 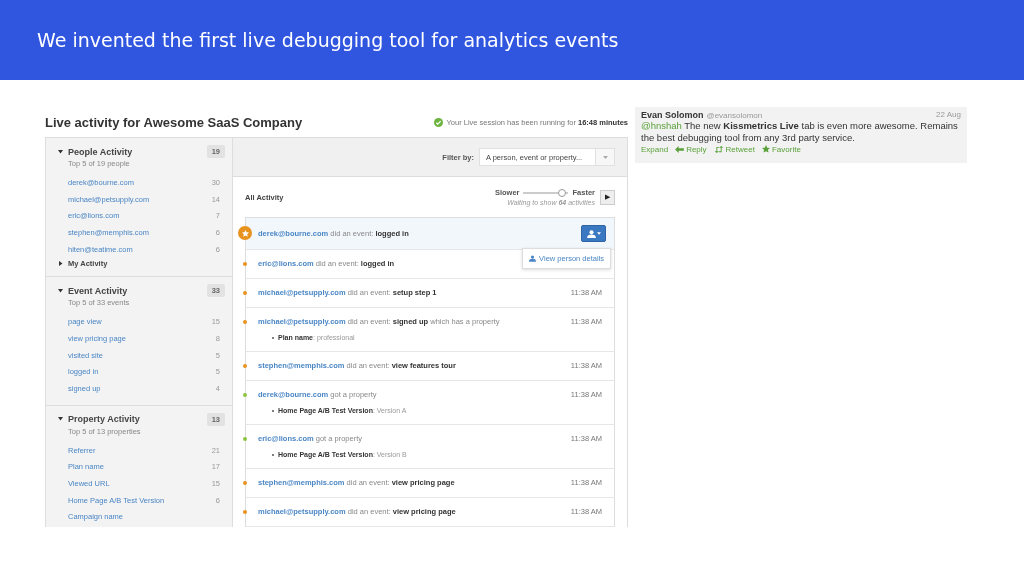 What do you see at coordinates (672, 115) in the screenshot?
I see `author-name: Evan Solomon` at bounding box center [672, 115].